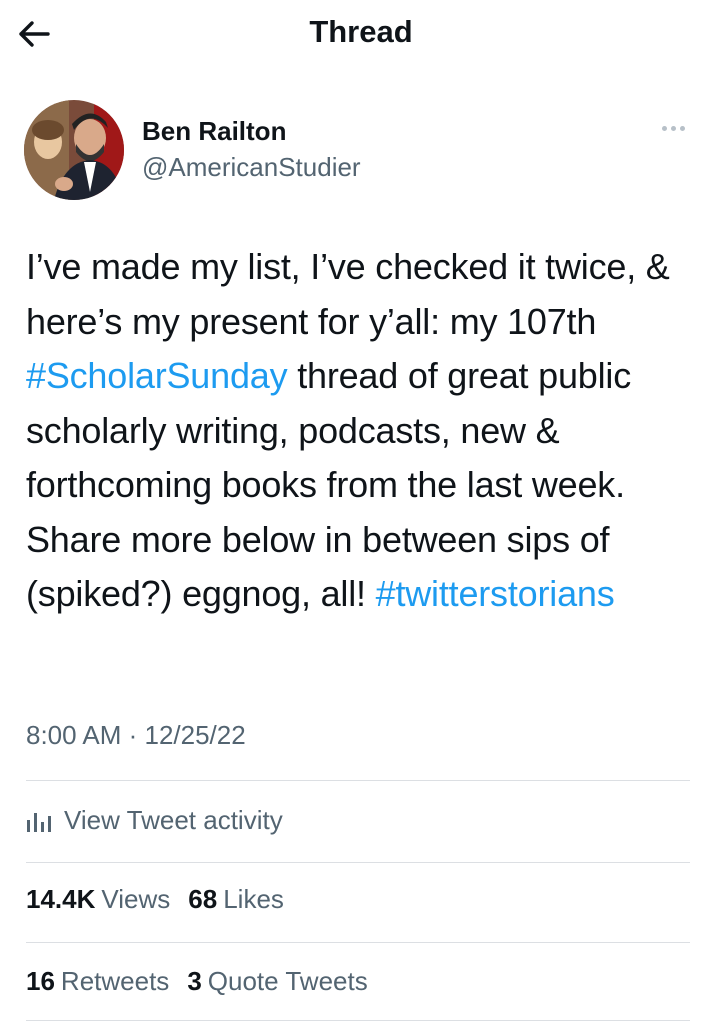  What do you see at coordinates (673, 128) in the screenshot?
I see `more-options-button` at bounding box center [673, 128].